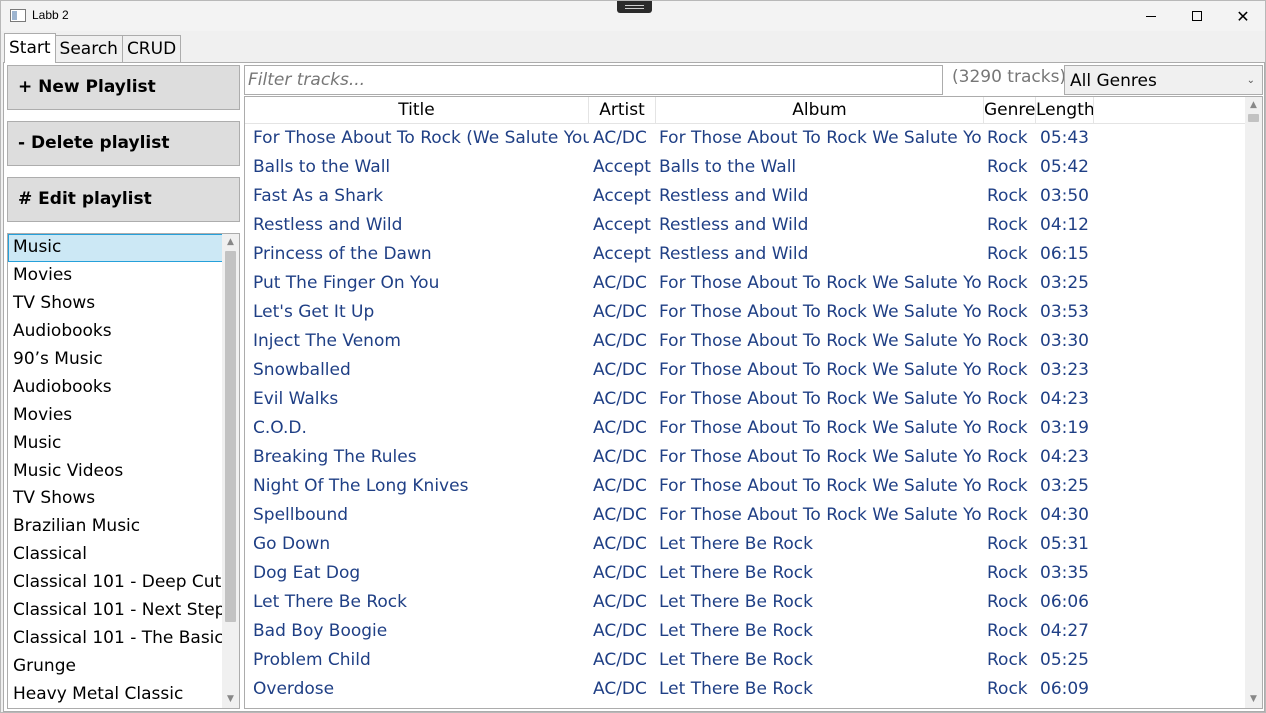 The height and width of the screenshot is (713, 1266). What do you see at coordinates (1253, 402) in the screenshot?
I see `grid-scrollbar: ▲ ▼` at bounding box center [1253, 402].